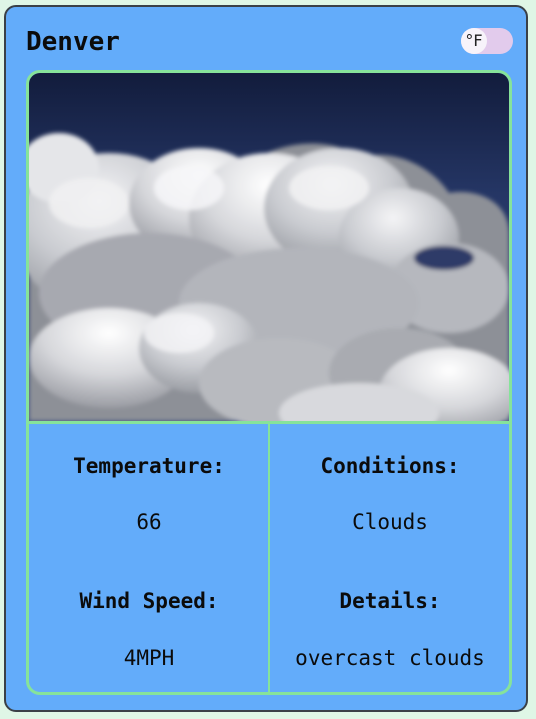  I want to click on conditions-label: Conditions:, so click(390, 466).